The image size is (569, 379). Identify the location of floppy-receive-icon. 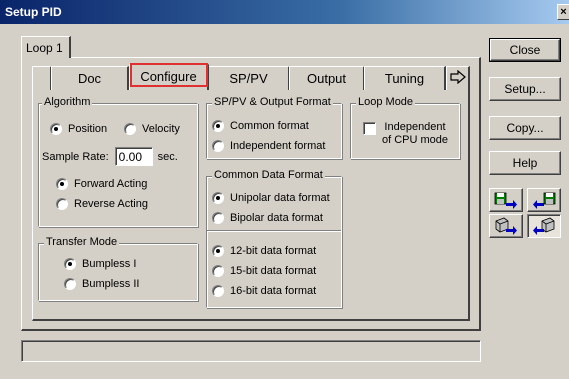
(544, 200).